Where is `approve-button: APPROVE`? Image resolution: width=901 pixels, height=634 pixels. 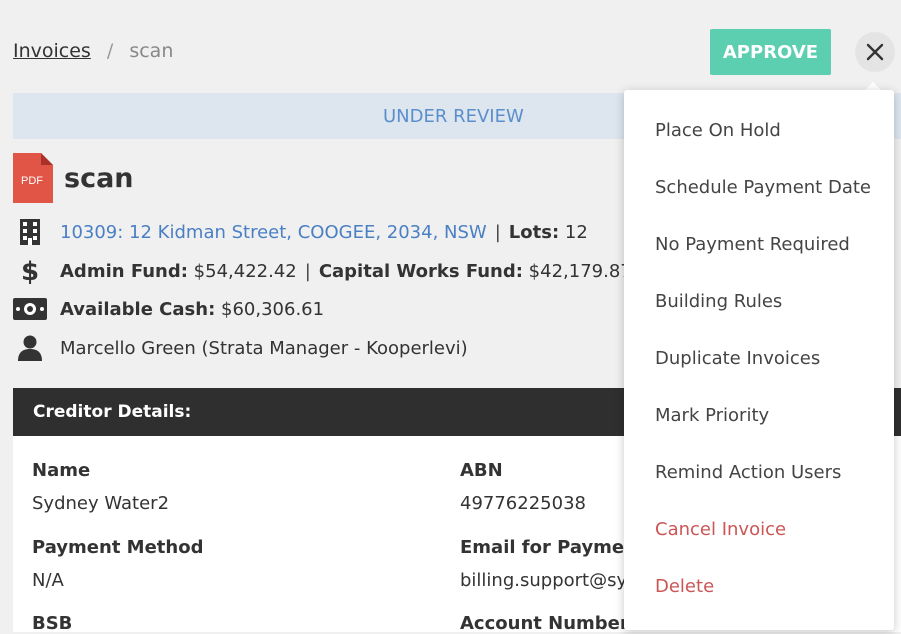
approve-button: APPROVE is located at coordinates (770, 52).